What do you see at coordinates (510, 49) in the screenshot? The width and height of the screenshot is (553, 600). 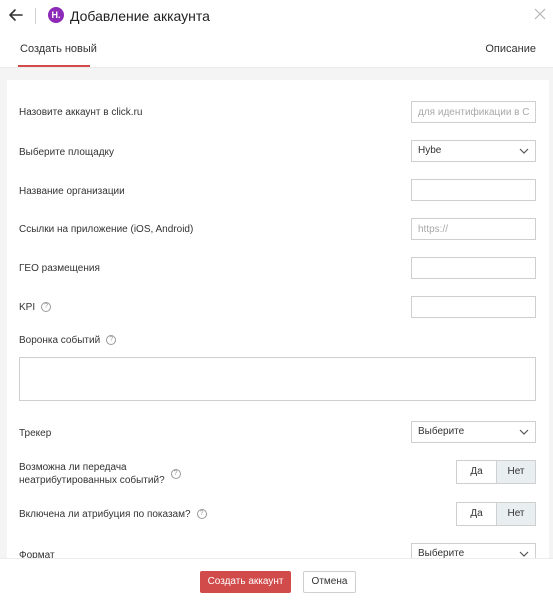 I see `tab-description: Описание` at bounding box center [510, 49].